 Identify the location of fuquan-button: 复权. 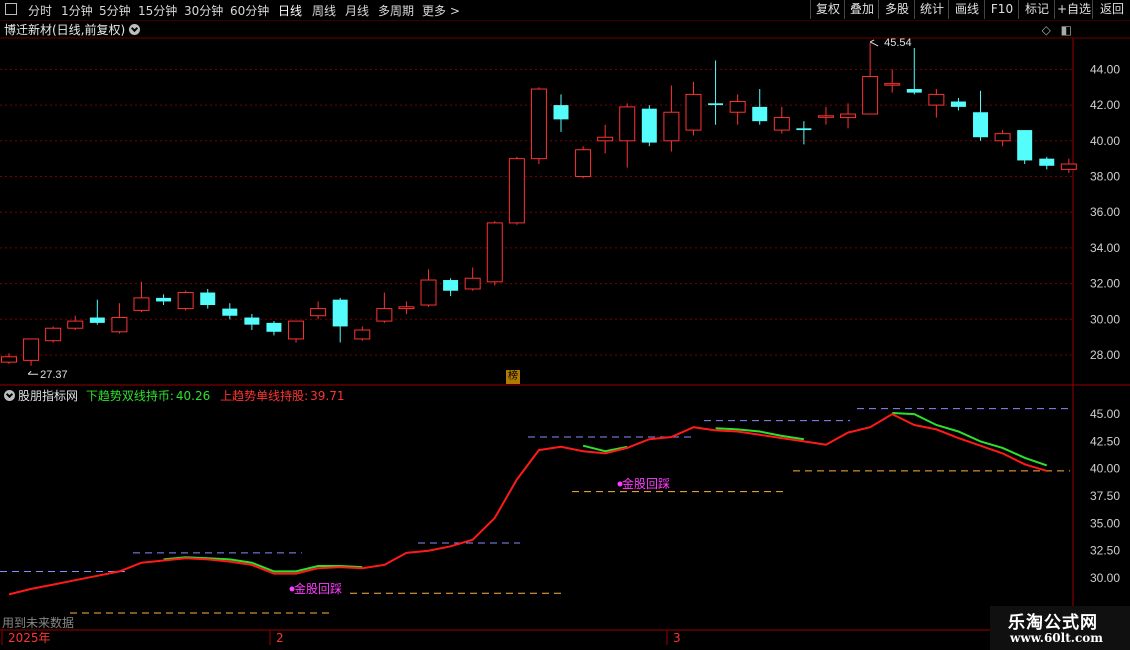
(827, 9).